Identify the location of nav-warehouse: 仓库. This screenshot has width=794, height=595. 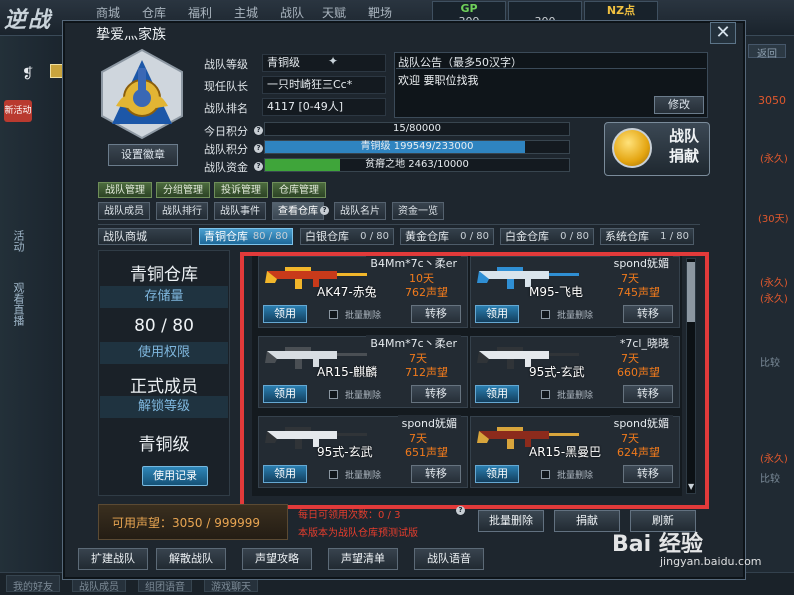
(154, 12).